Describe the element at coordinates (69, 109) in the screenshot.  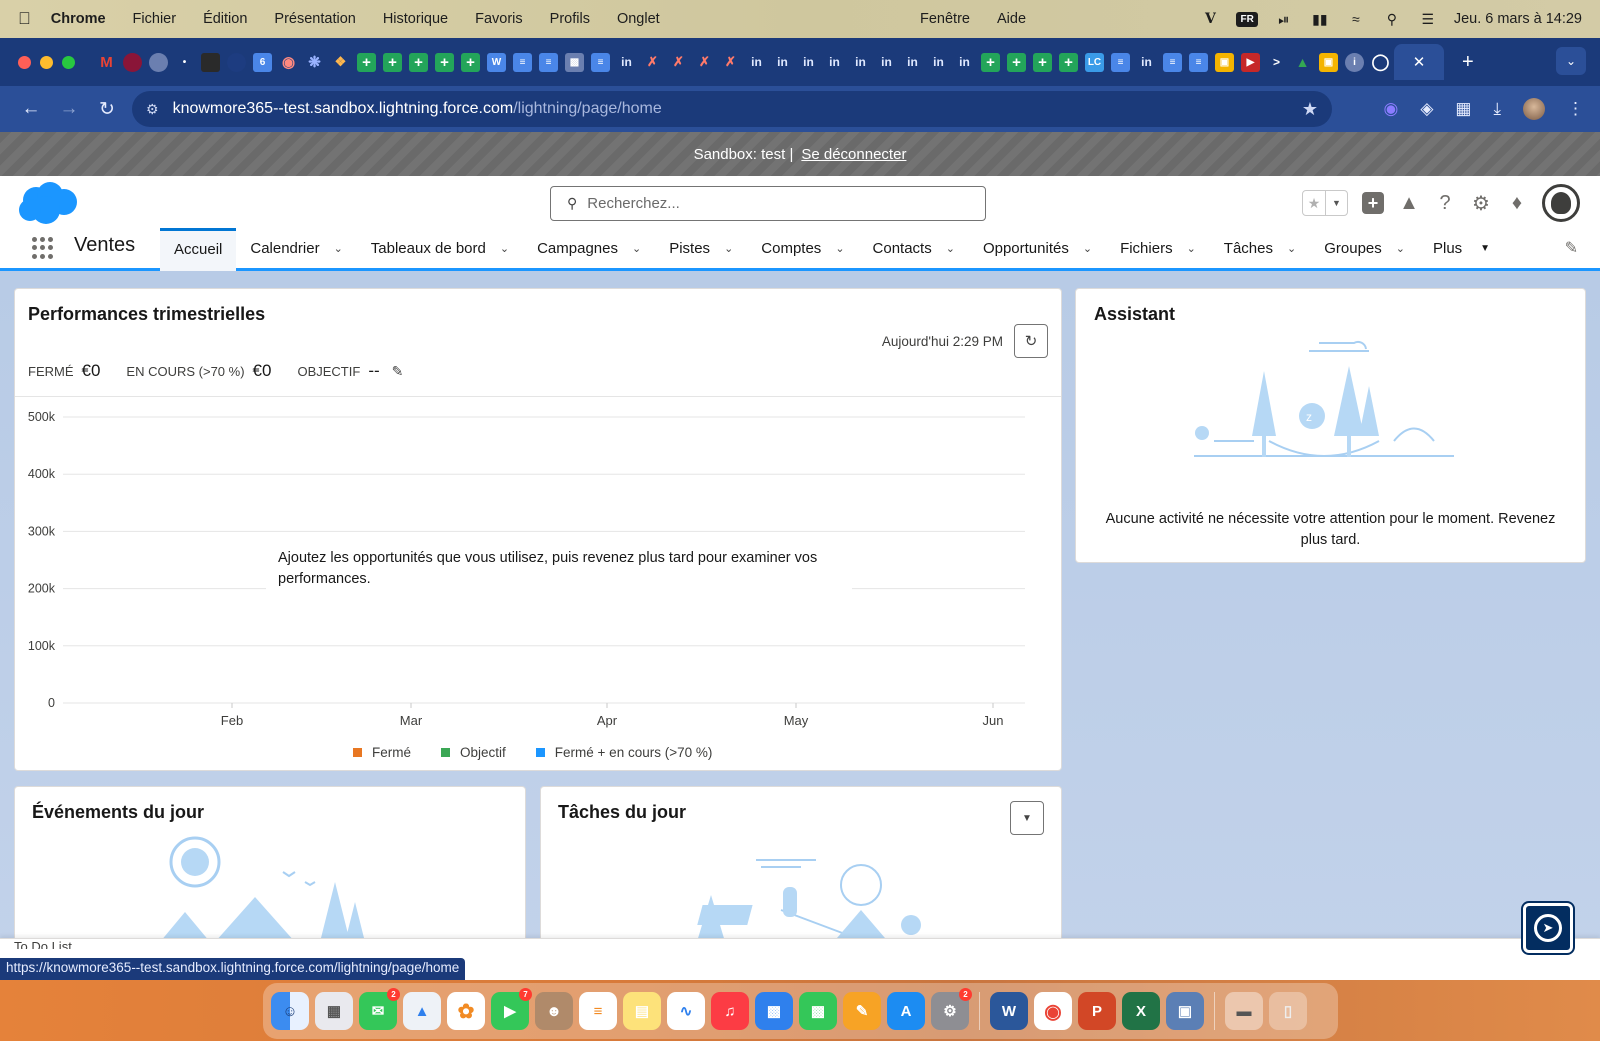
I see `forward-arrow-icon: →` at that location.